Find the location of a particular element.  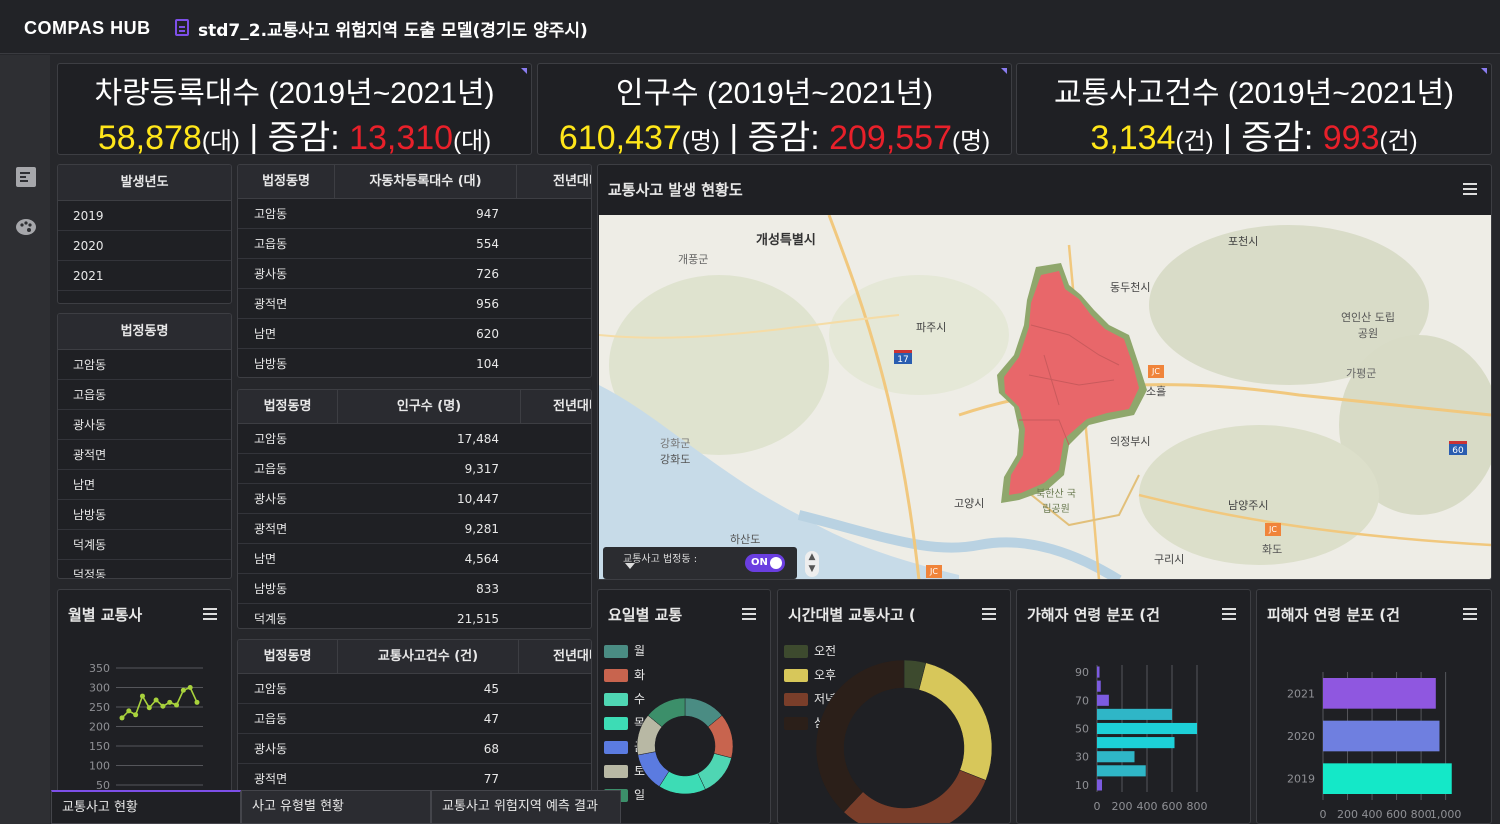

table-row: 고암동 17,484 is located at coordinates (414, 439).